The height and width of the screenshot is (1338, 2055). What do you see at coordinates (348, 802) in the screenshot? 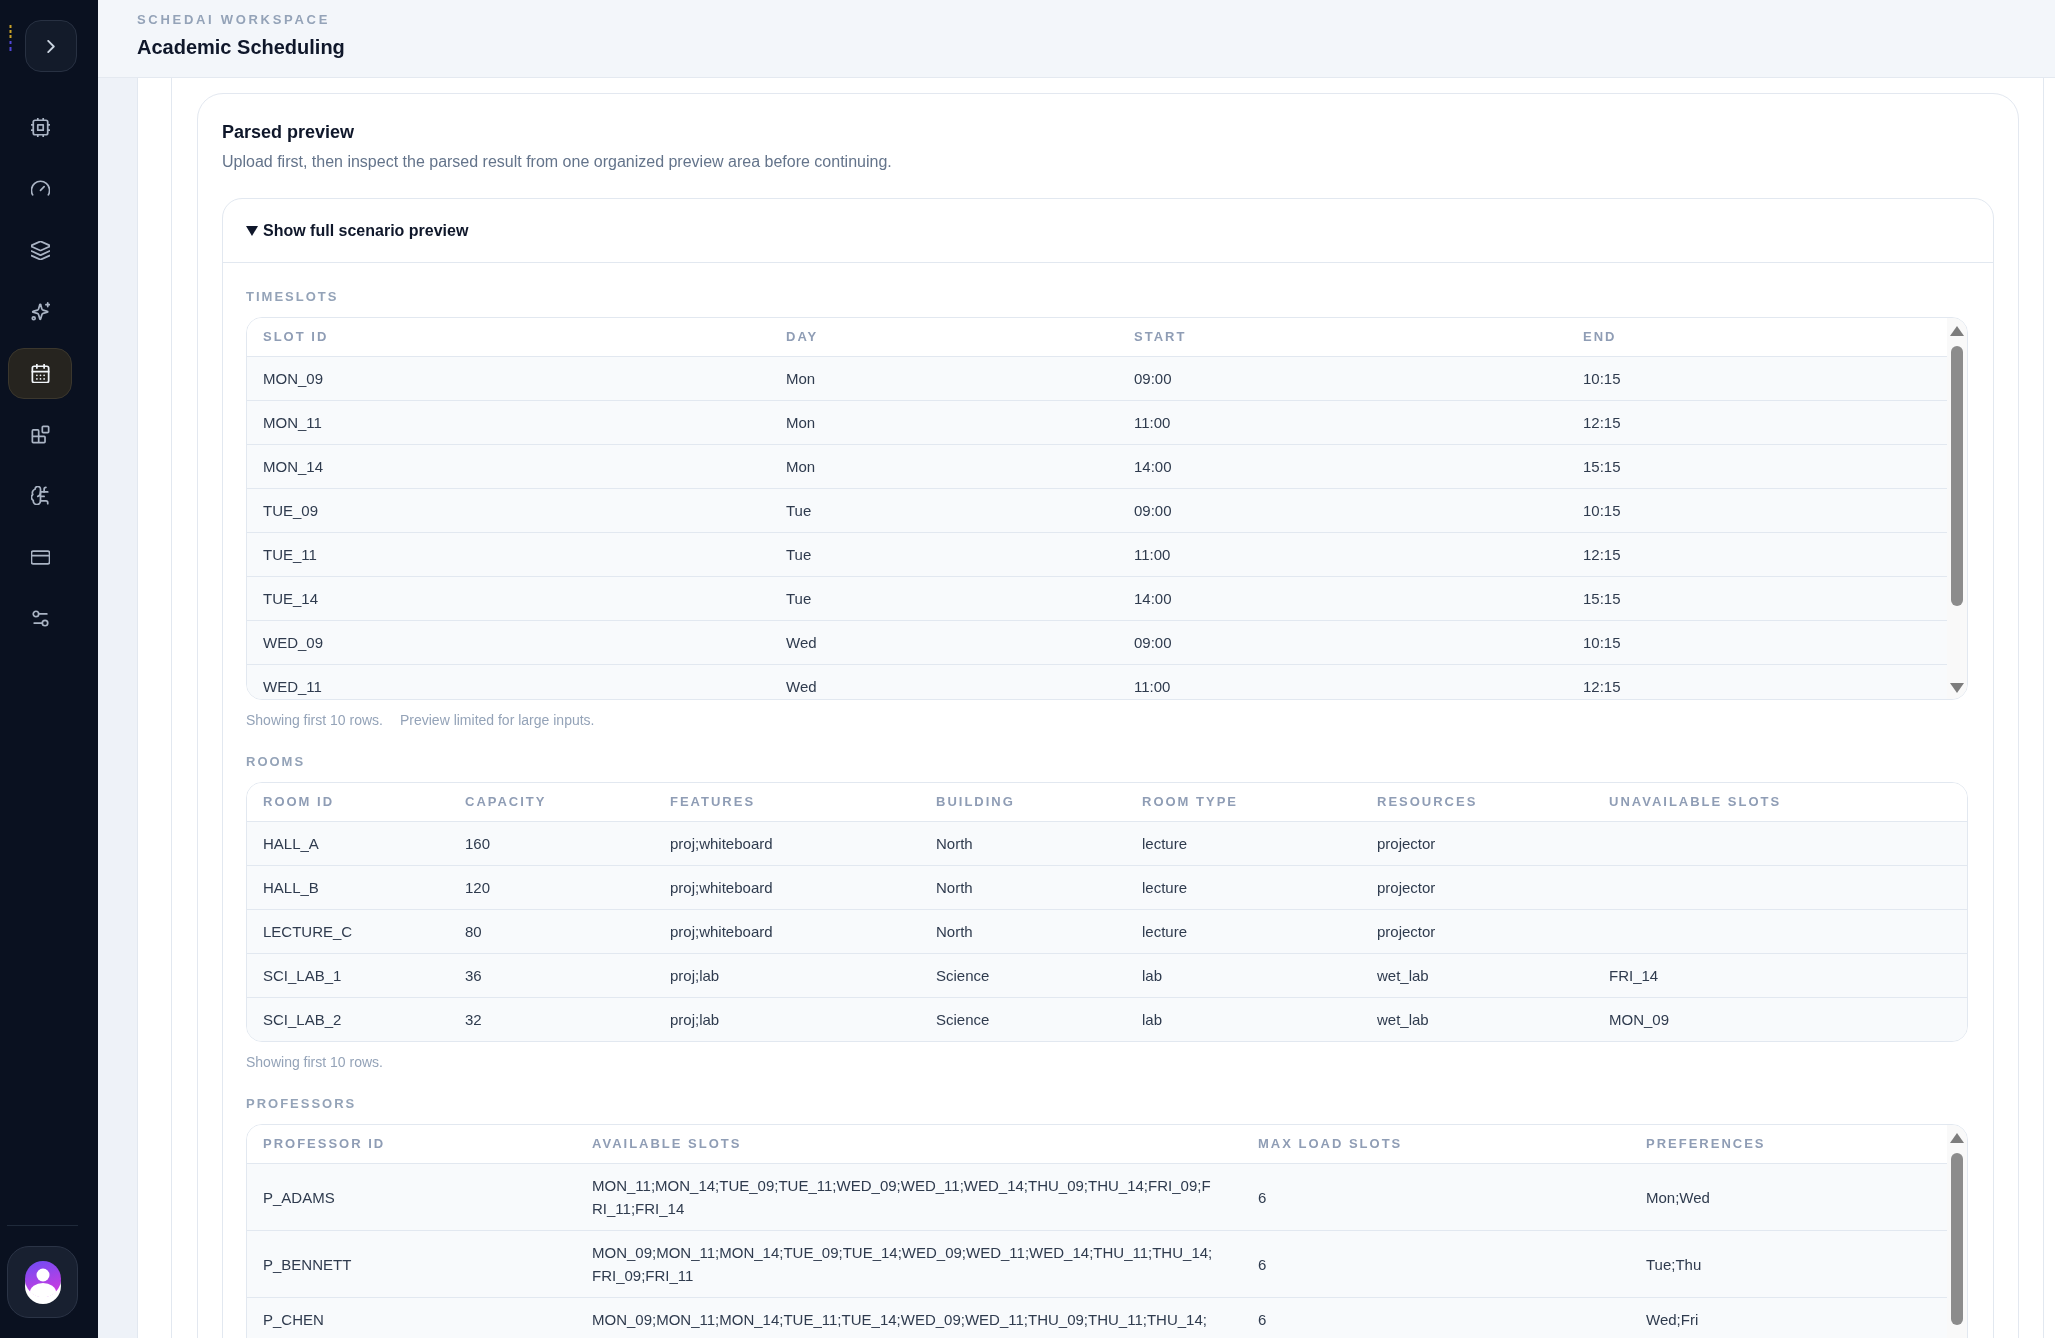
I see `column-header: ROOM ID` at bounding box center [348, 802].